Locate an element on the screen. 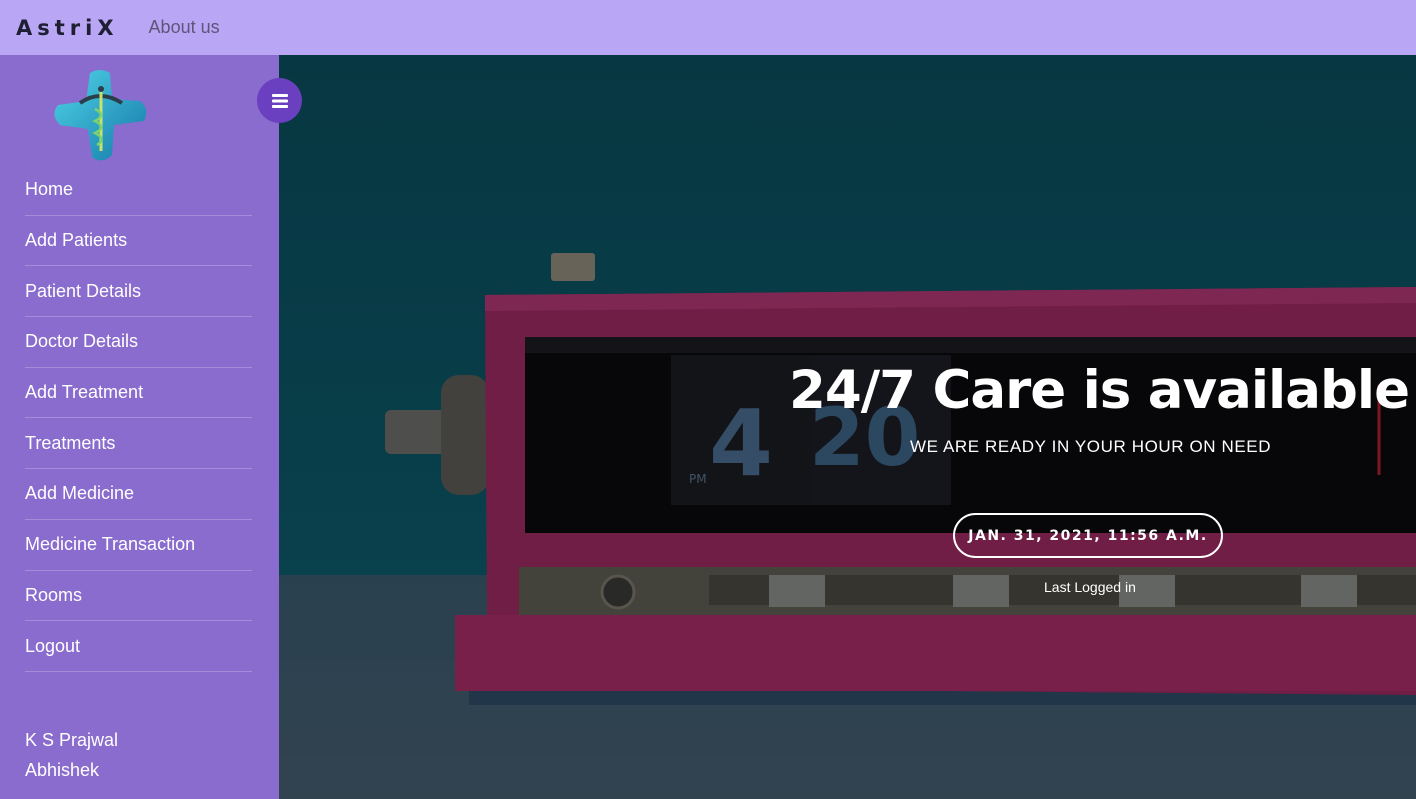 The image size is (1416, 799). sidebar-item-patient-details: Patient Details is located at coordinates (138, 292).